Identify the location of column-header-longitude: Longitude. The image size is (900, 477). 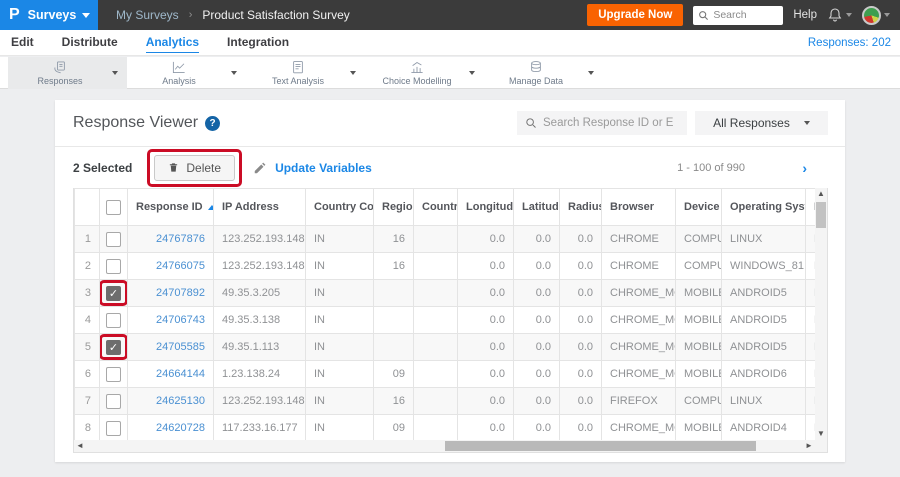
(485, 207).